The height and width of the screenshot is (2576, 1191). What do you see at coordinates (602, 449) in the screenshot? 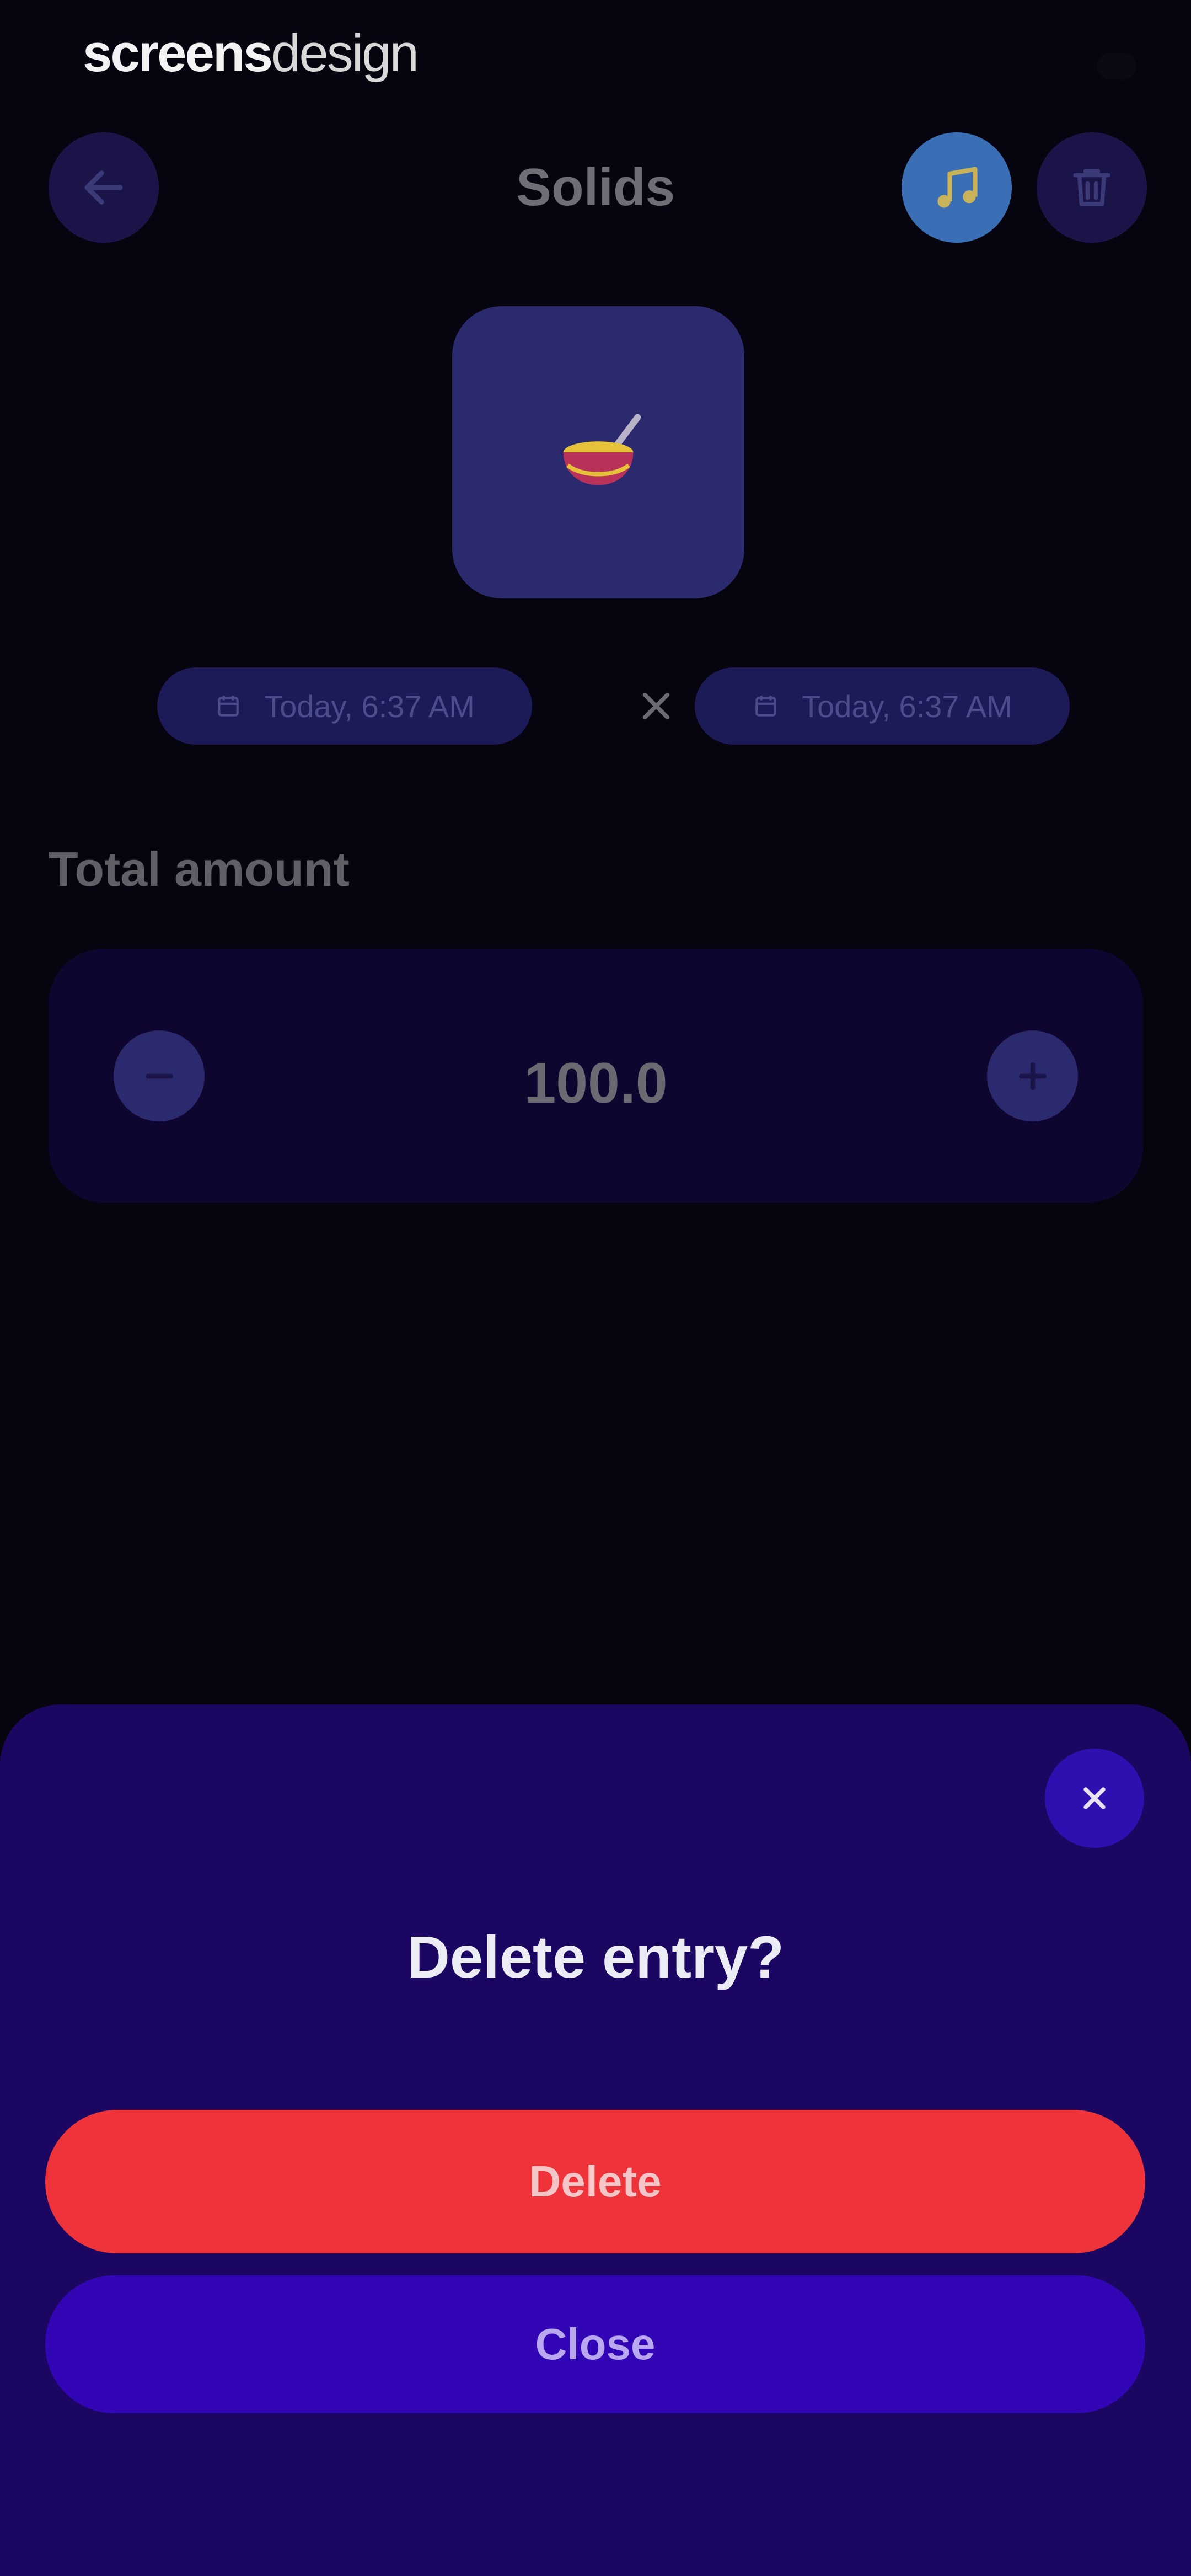
I see `bowl-icon` at bounding box center [602, 449].